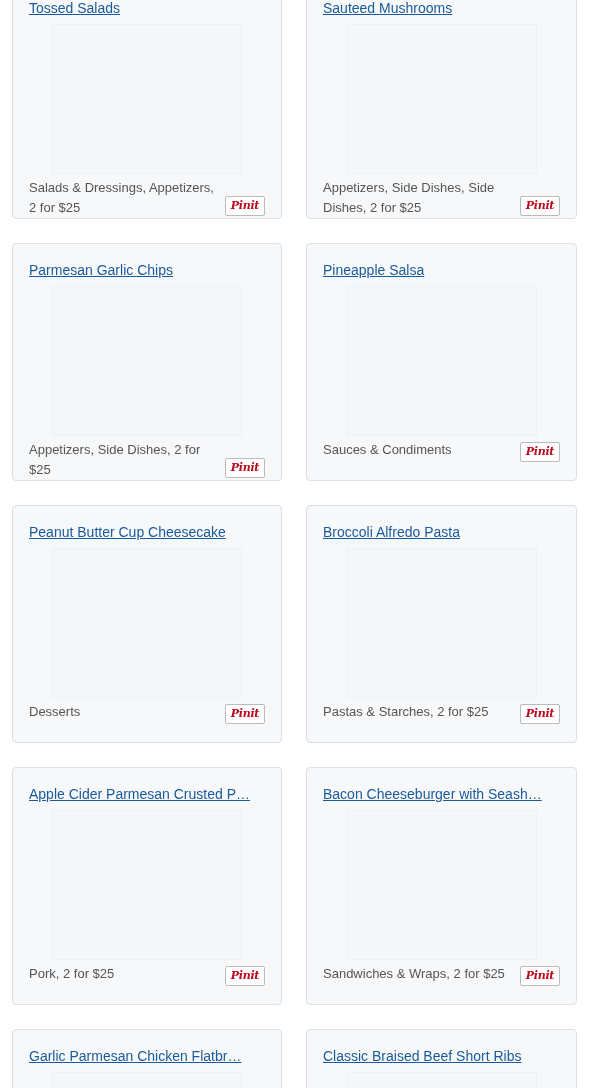 The image size is (605, 1088). What do you see at coordinates (391, 532) in the screenshot?
I see `recipe-title-link: Broccoli Alfredo Pasta` at bounding box center [391, 532].